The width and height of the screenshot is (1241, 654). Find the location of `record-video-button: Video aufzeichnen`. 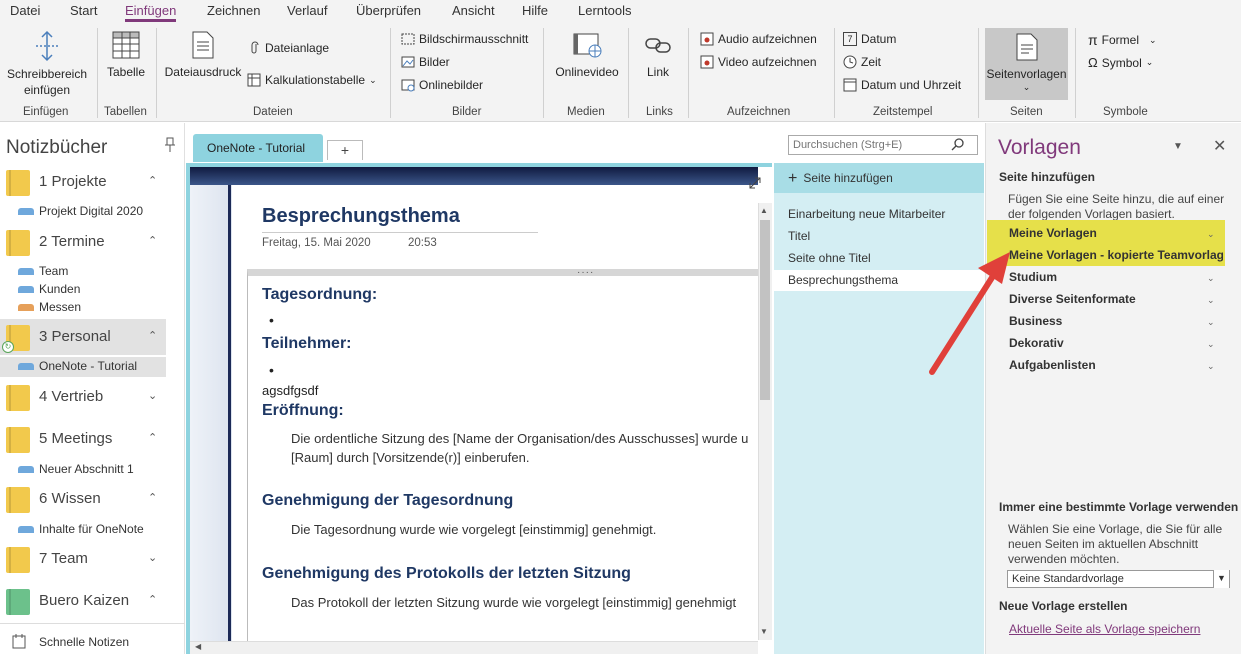

record-video-button: Video aufzeichnen is located at coordinates (758, 62).